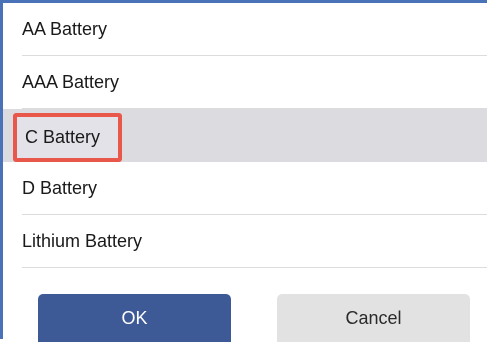  I want to click on selected-option-highlight: C Battery, so click(67, 137).